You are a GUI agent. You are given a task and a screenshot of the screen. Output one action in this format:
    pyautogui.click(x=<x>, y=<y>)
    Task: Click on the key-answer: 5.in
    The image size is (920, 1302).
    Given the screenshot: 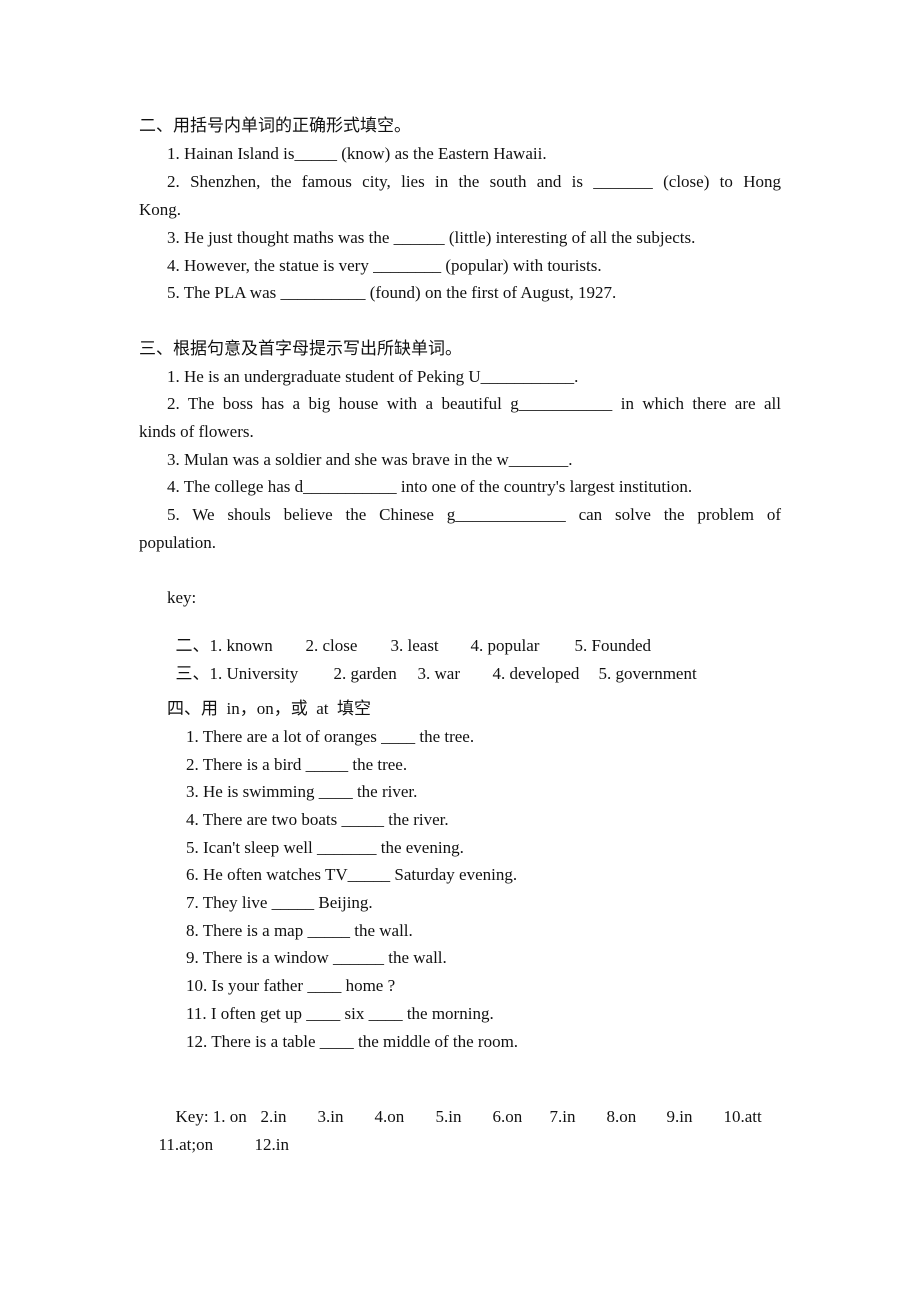 What is the action you would take?
    pyautogui.click(x=448, y=1116)
    